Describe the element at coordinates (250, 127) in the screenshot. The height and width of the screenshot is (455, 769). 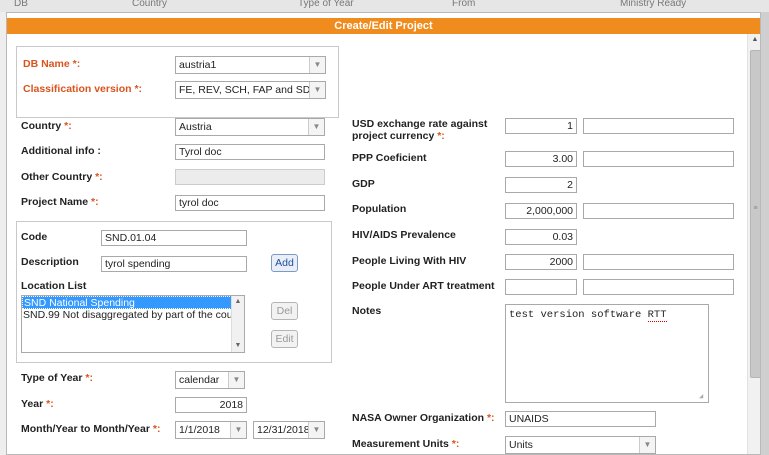
I see `country-select: Austria ▼` at that location.